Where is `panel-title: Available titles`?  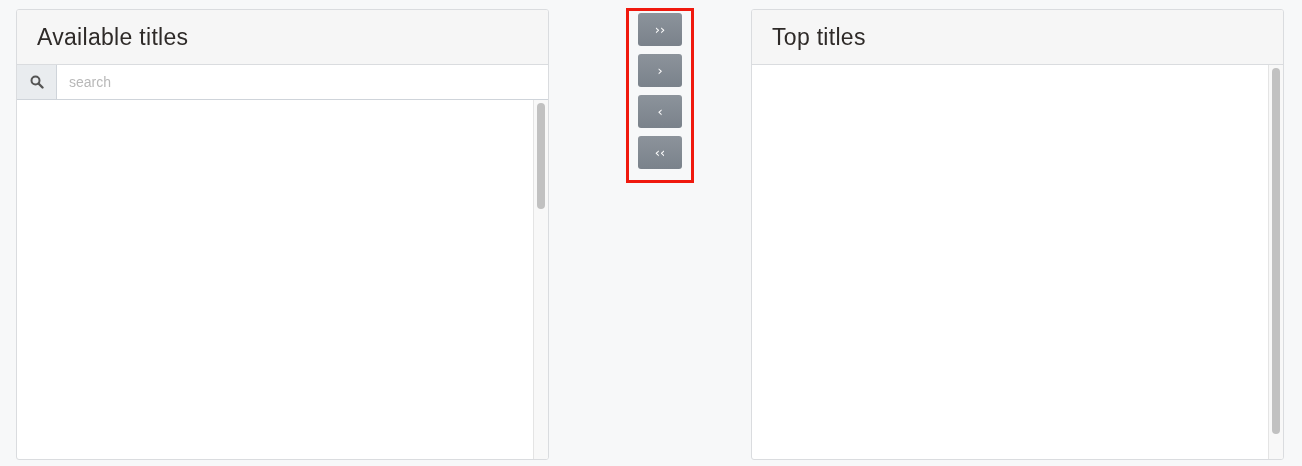 panel-title: Available titles is located at coordinates (113, 37).